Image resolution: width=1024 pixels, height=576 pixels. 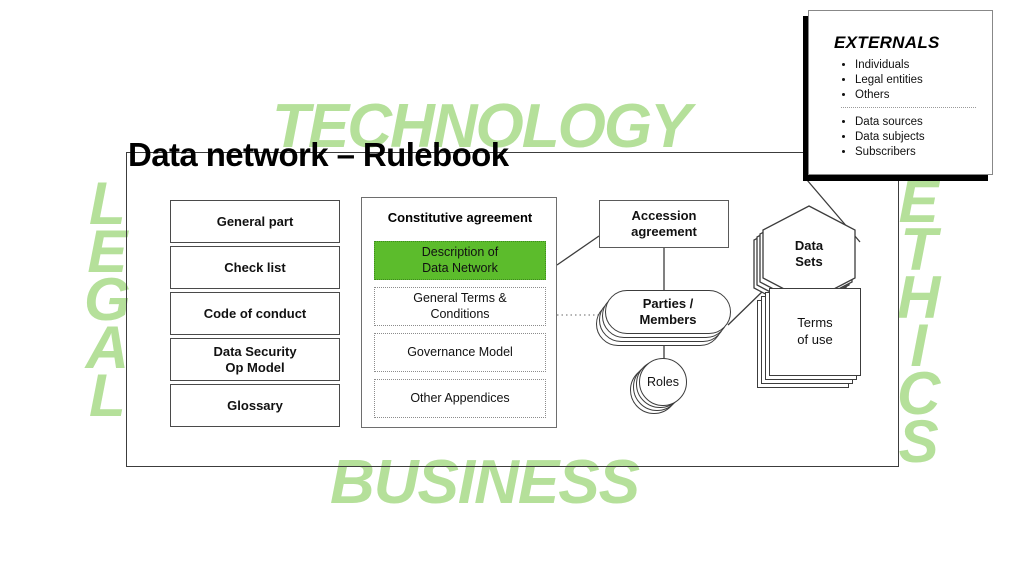 What do you see at coordinates (889, 95) in the screenshot?
I see `externals-item: Others` at bounding box center [889, 95].